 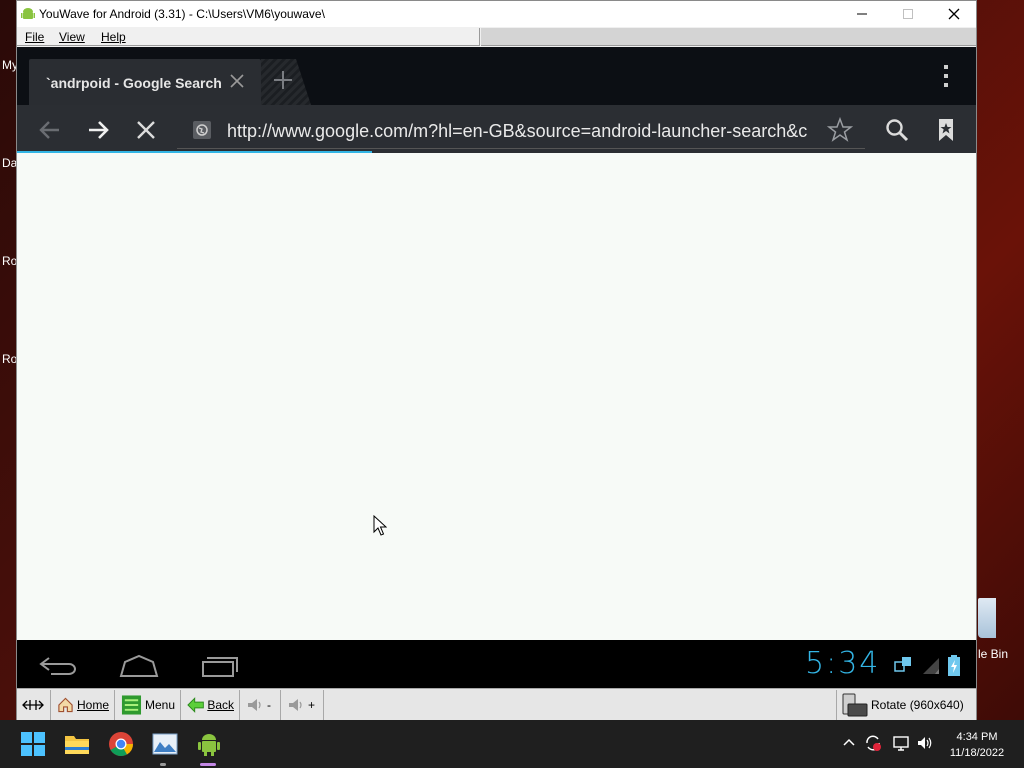 I want to click on recycle-bin-graphic, so click(x=987, y=618).